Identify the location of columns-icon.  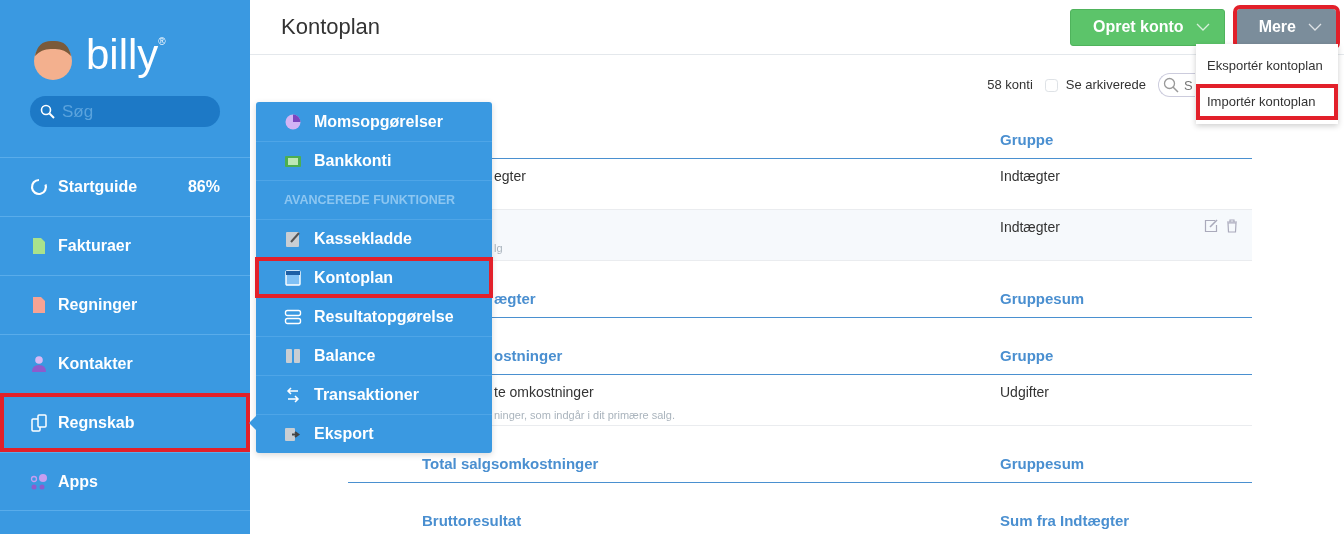
(293, 356).